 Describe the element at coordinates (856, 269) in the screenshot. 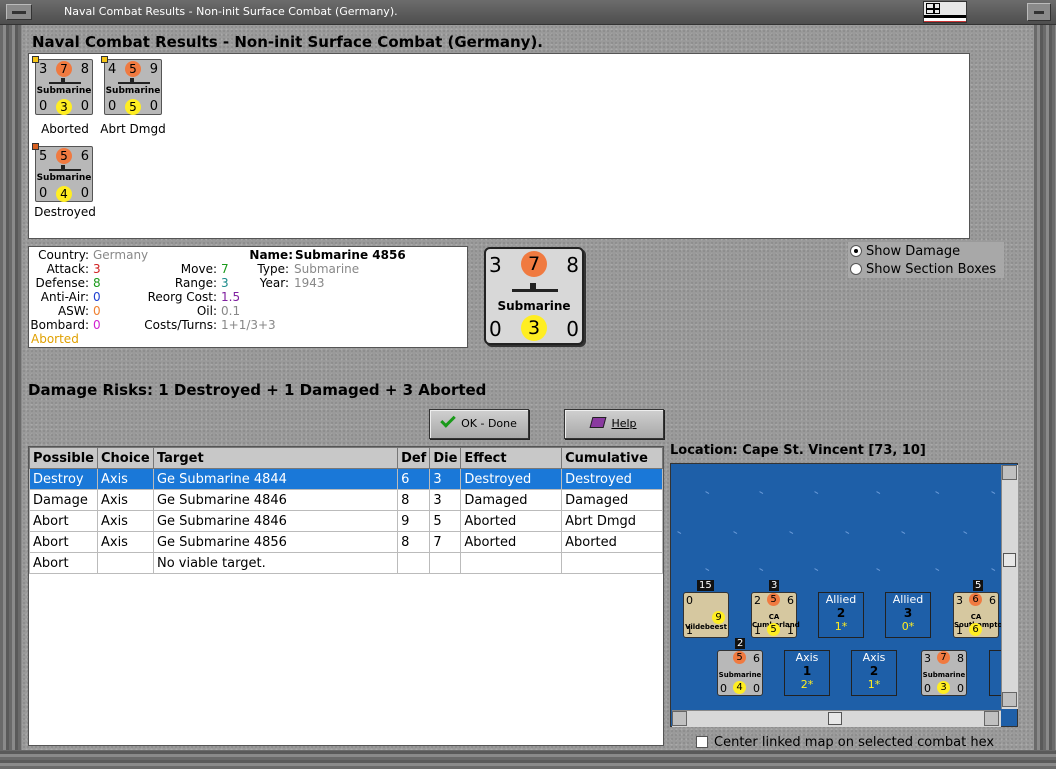

I see `radio-unselected-icon` at that location.